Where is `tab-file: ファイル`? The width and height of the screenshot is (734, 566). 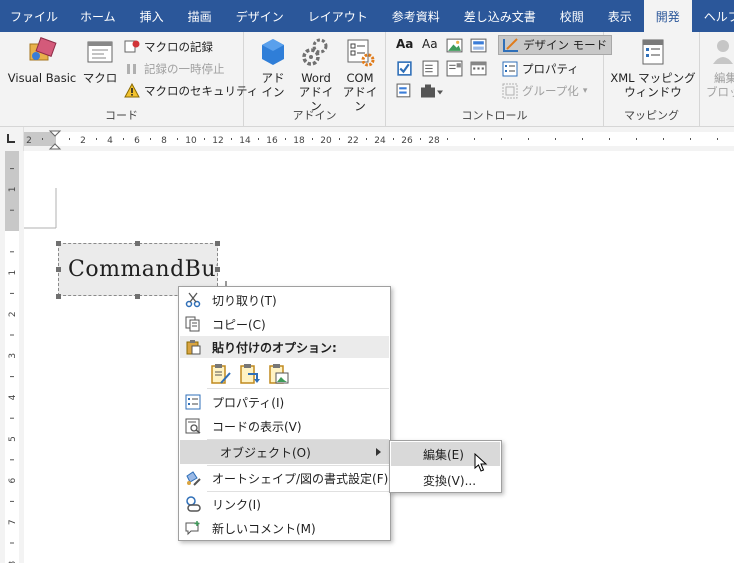 tab-file: ファイル is located at coordinates (34, 16).